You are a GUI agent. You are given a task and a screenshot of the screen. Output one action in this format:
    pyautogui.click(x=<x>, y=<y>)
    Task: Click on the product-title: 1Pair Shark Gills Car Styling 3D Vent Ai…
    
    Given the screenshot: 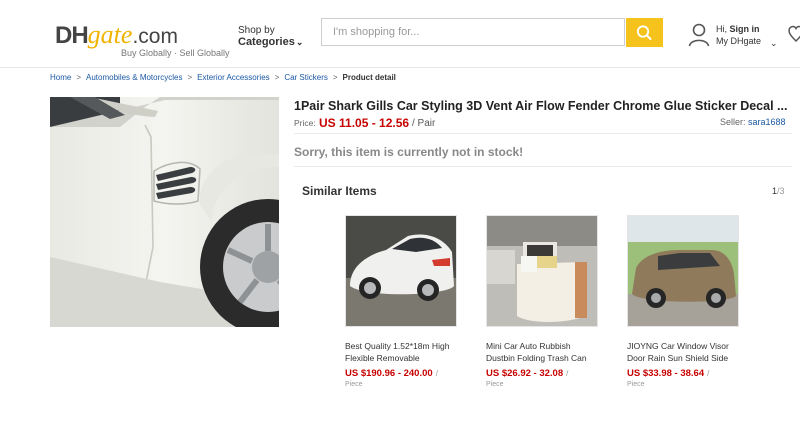 What is the action you would take?
    pyautogui.click(x=541, y=106)
    